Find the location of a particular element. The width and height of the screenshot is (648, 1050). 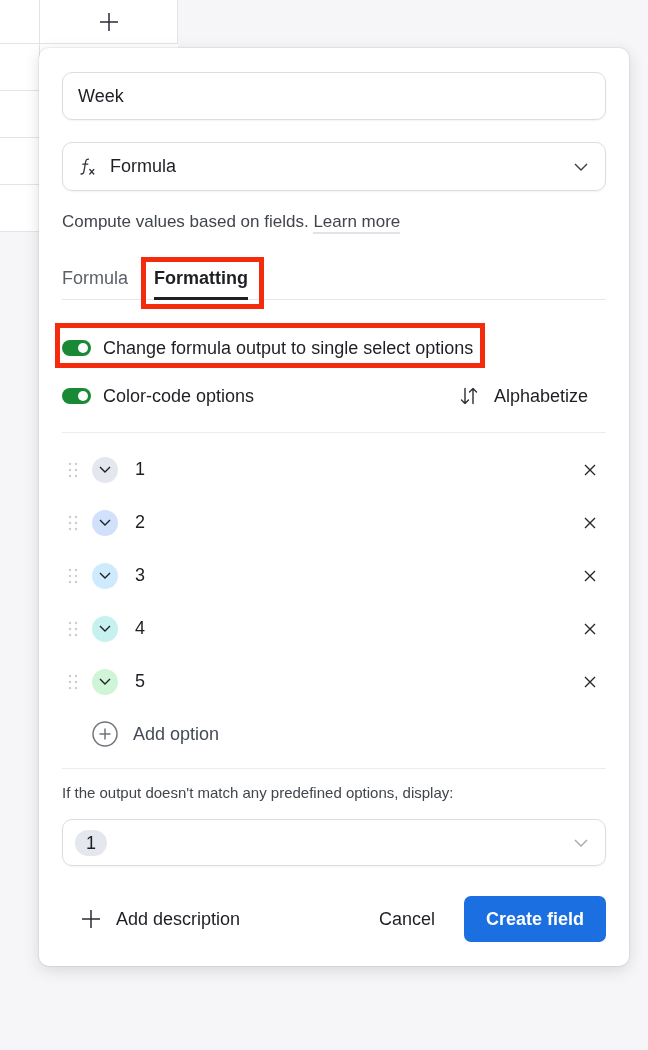

function-icon is located at coordinates (87, 166).